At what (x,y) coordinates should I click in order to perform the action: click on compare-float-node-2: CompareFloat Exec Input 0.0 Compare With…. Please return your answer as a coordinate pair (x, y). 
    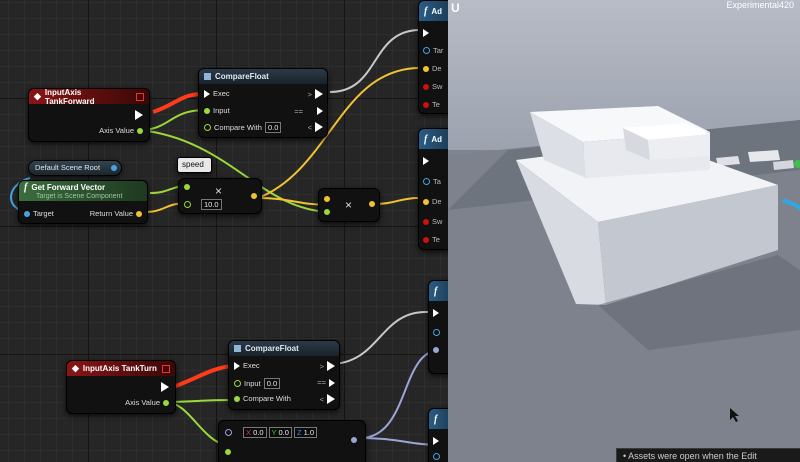
    Looking at the image, I should click on (284, 375).